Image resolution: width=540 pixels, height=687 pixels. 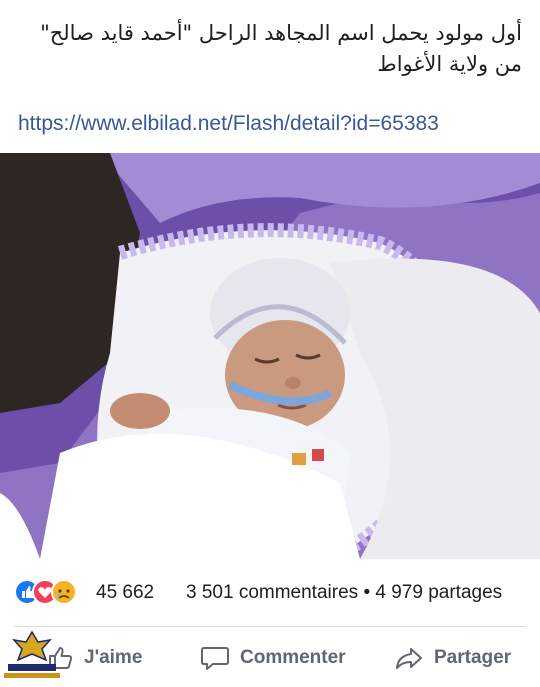 I want to click on comment-button: Commenter, so click(x=273, y=658).